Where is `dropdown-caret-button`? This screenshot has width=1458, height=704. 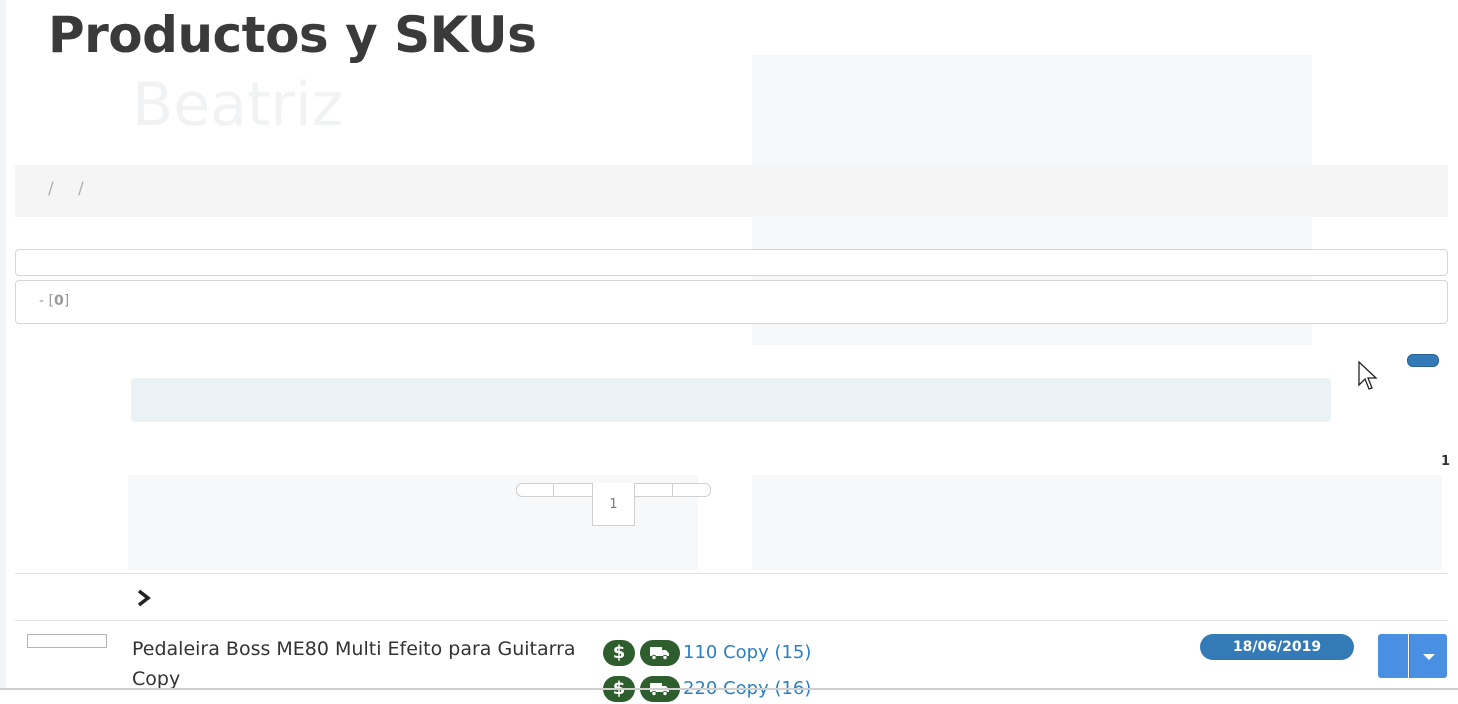
dropdown-caret-button is located at coordinates (1428, 656).